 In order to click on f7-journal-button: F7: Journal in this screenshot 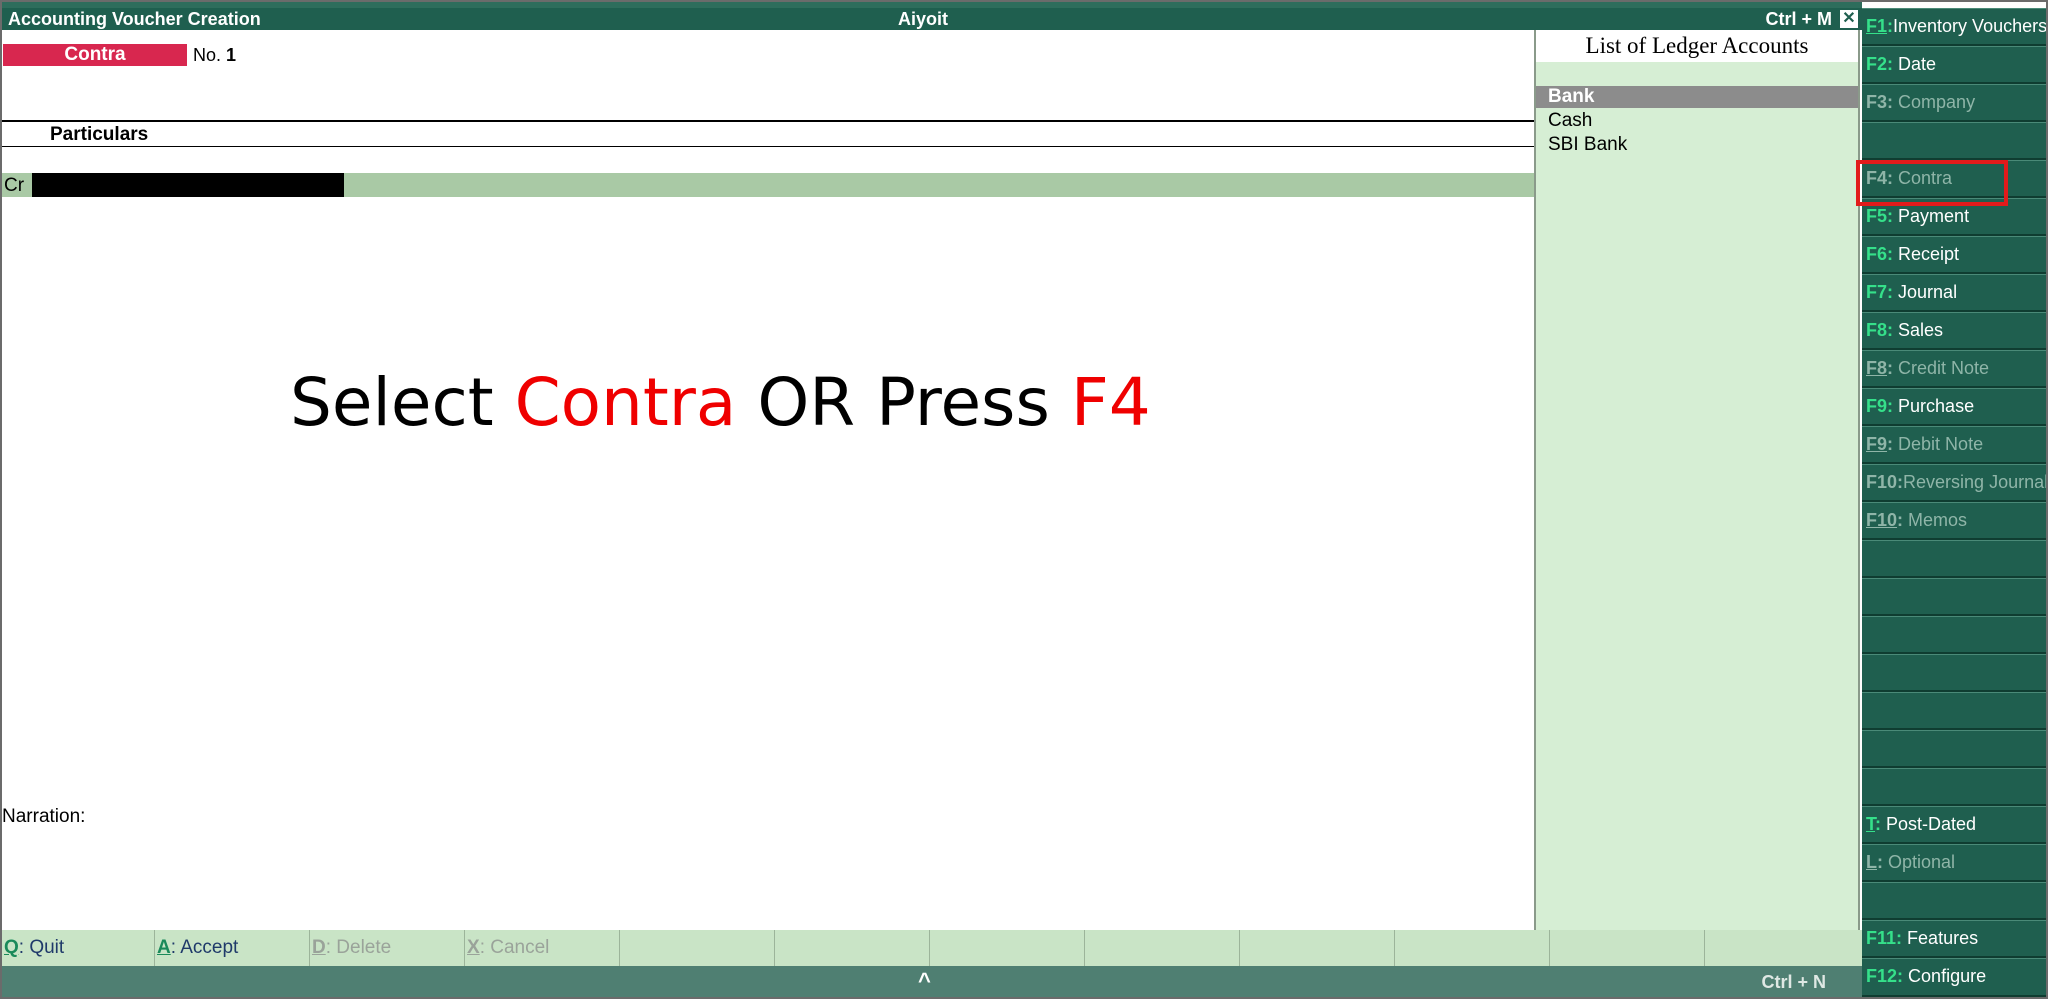, I will do `click(1954, 293)`.